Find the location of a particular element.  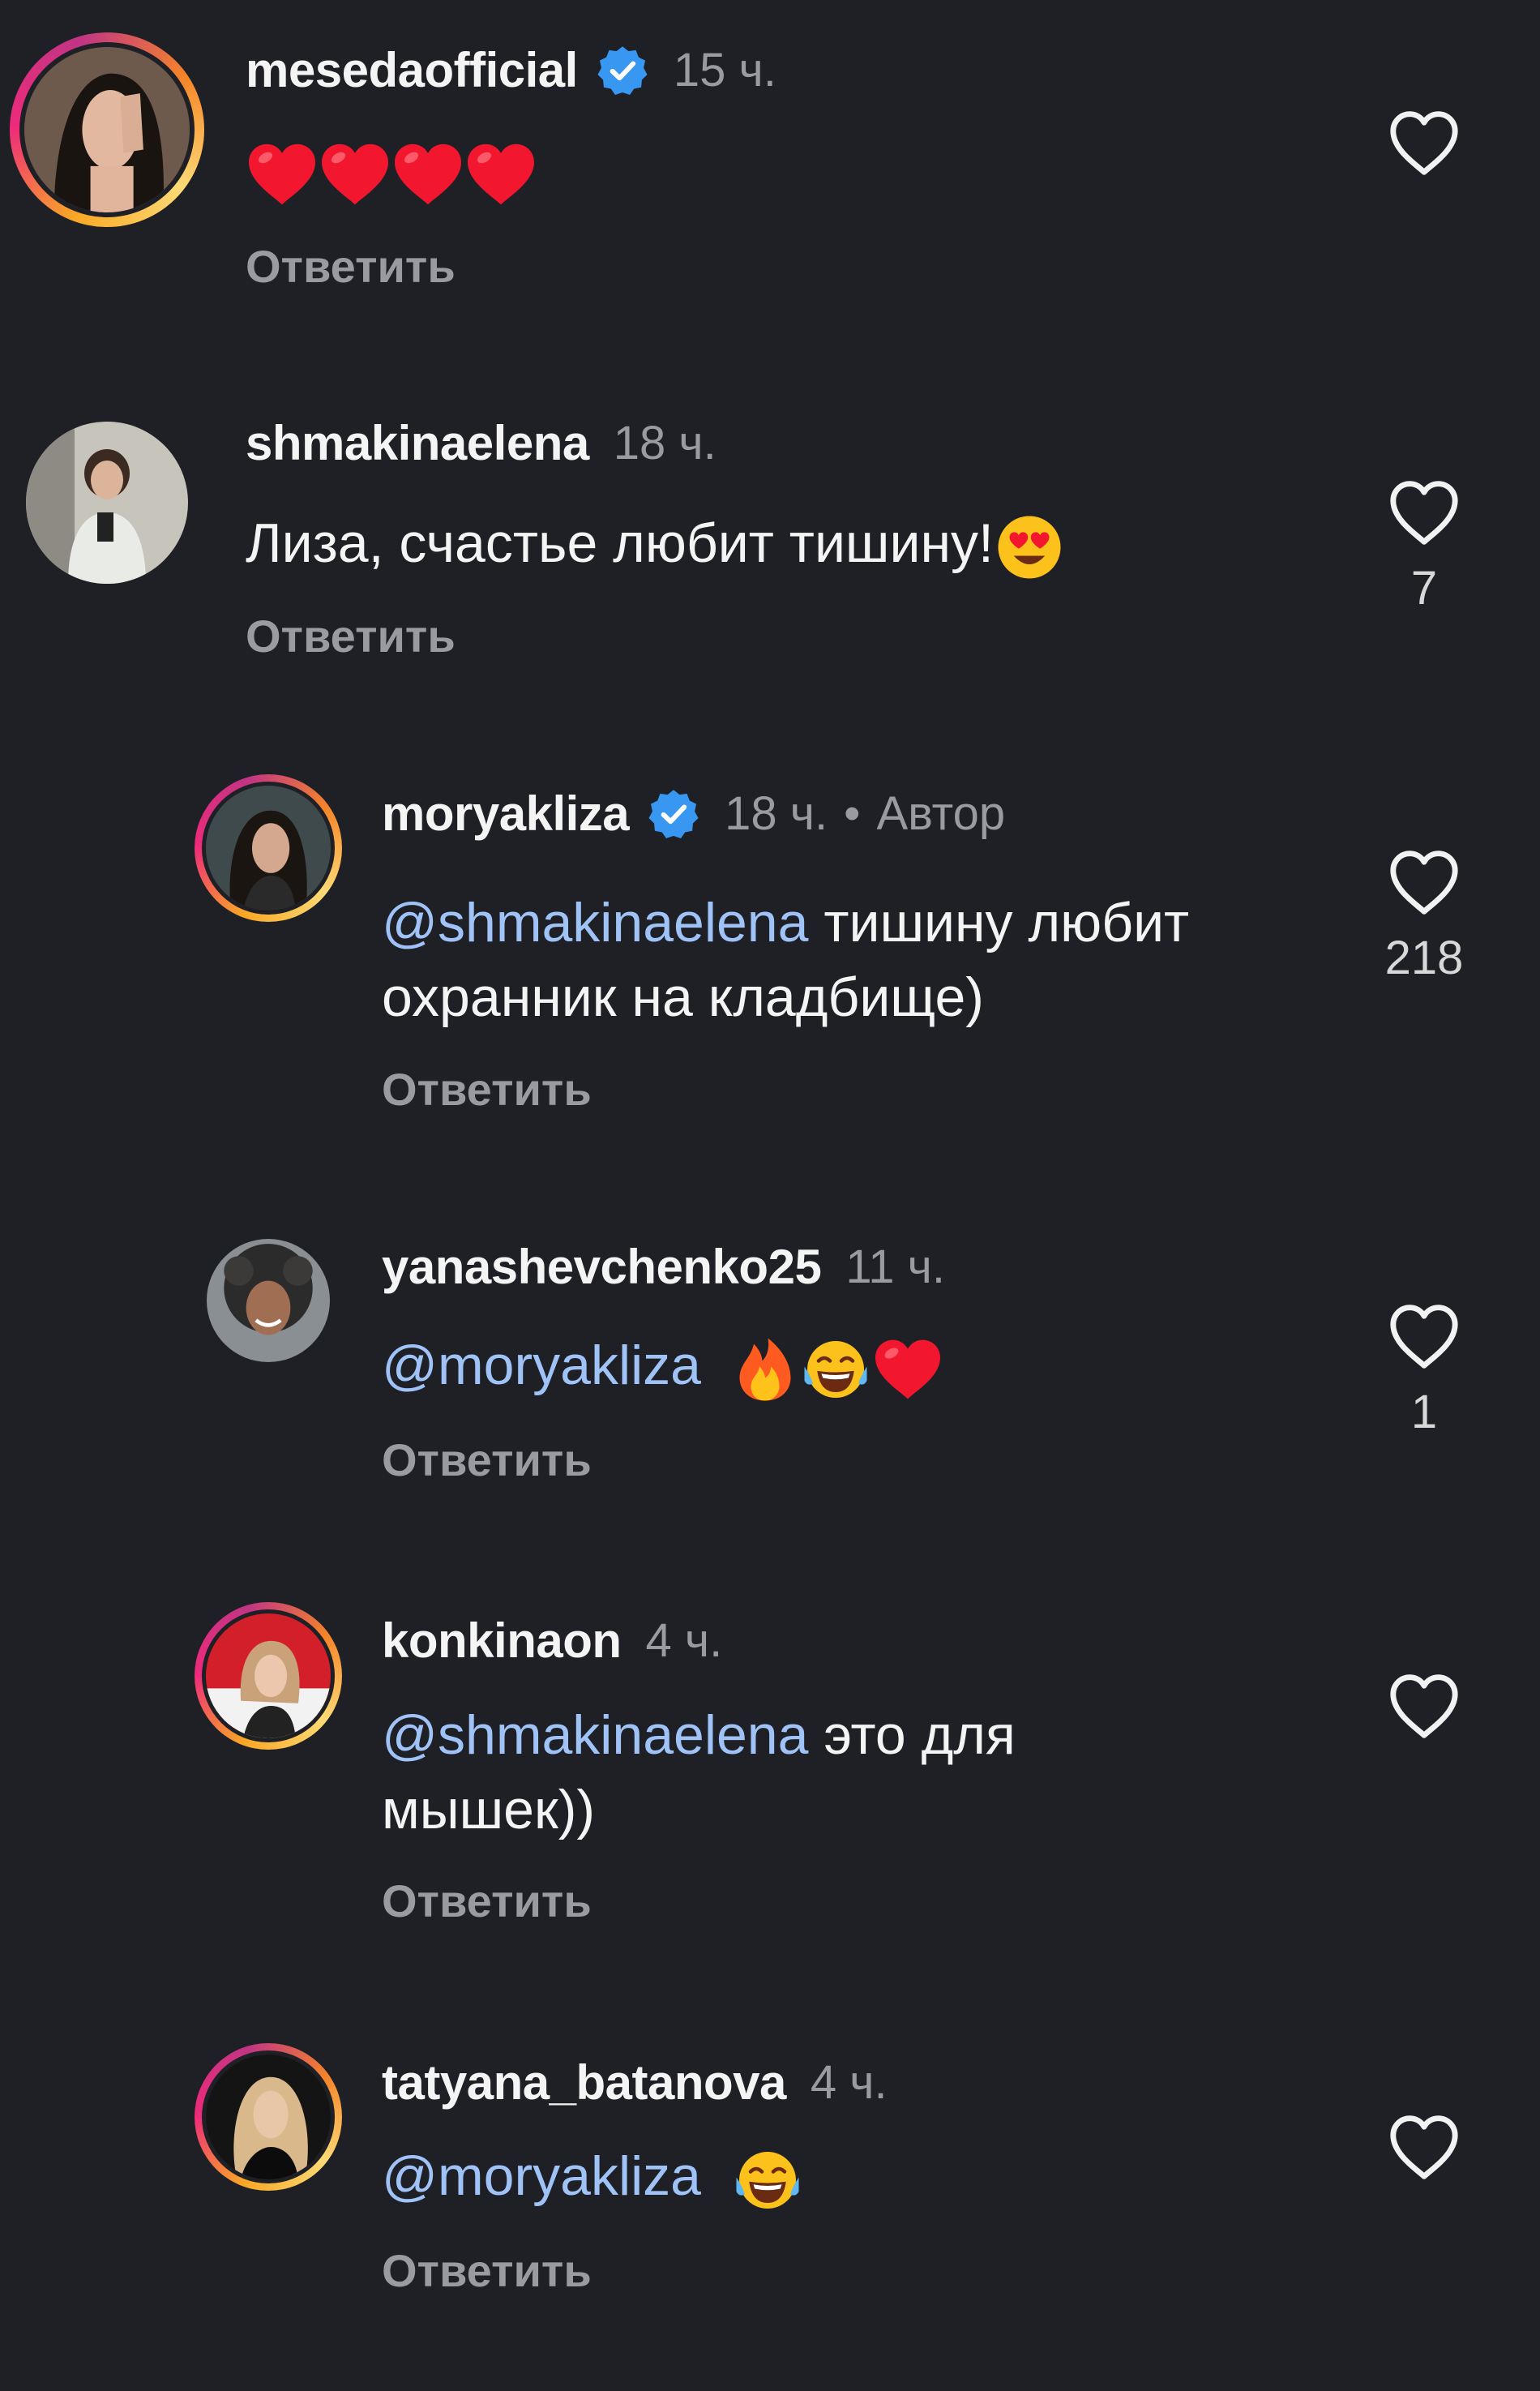

username: mesedaofficial is located at coordinates (412, 70).